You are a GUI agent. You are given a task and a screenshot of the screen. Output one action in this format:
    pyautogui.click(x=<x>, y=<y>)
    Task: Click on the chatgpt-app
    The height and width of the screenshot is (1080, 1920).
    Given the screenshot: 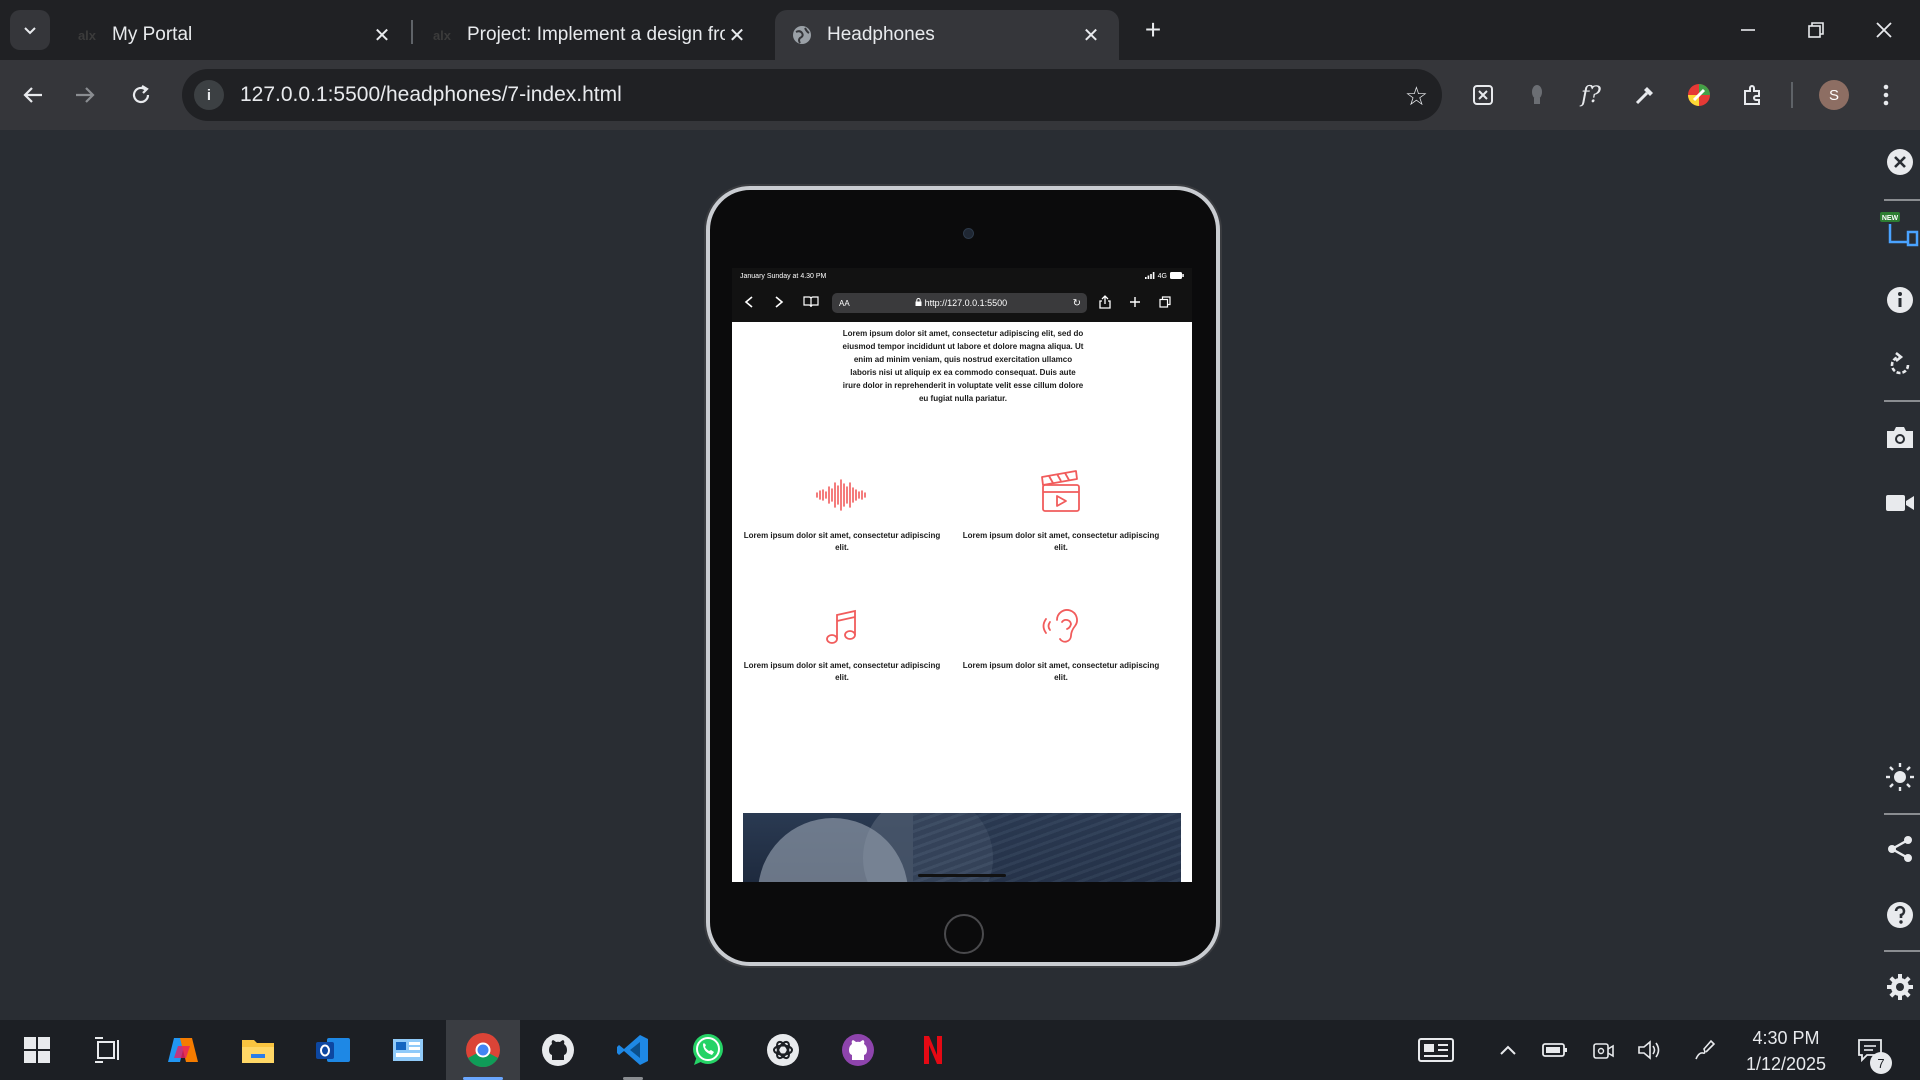 What is the action you would take?
    pyautogui.click(x=783, y=1050)
    